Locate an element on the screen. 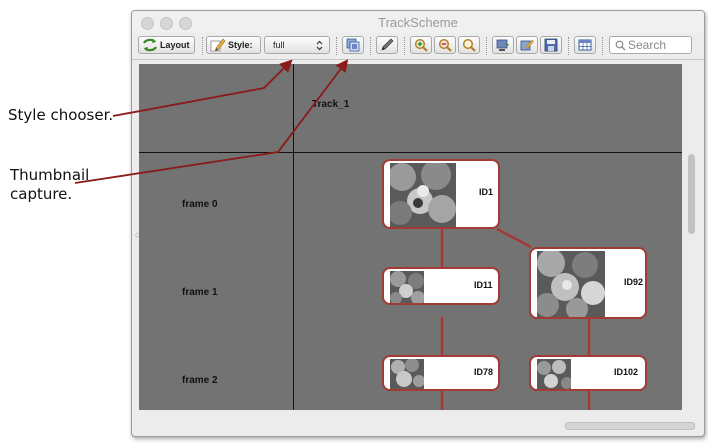 The width and height of the screenshot is (708, 447). export-icon is located at coordinates (502, 45).